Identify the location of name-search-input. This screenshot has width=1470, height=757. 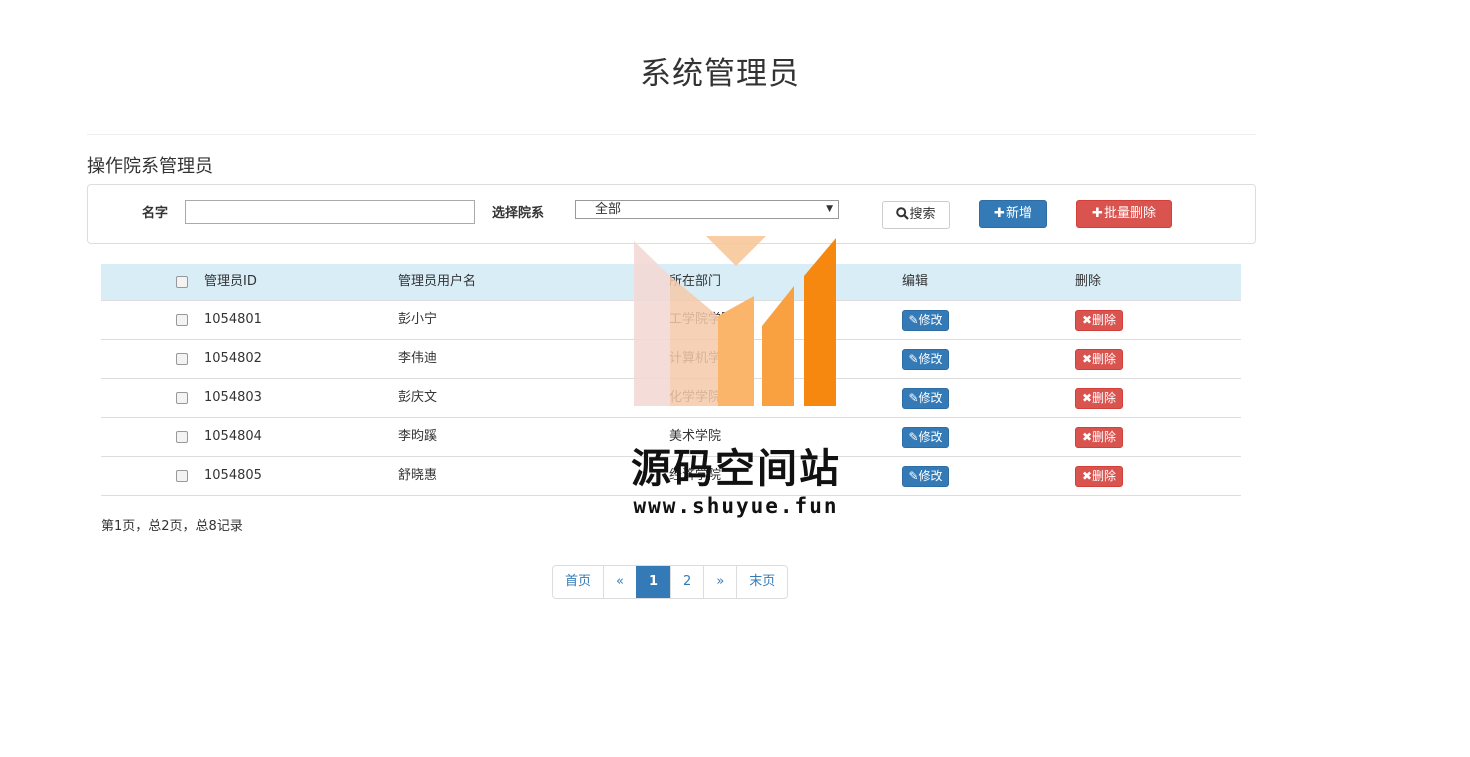
(330, 212).